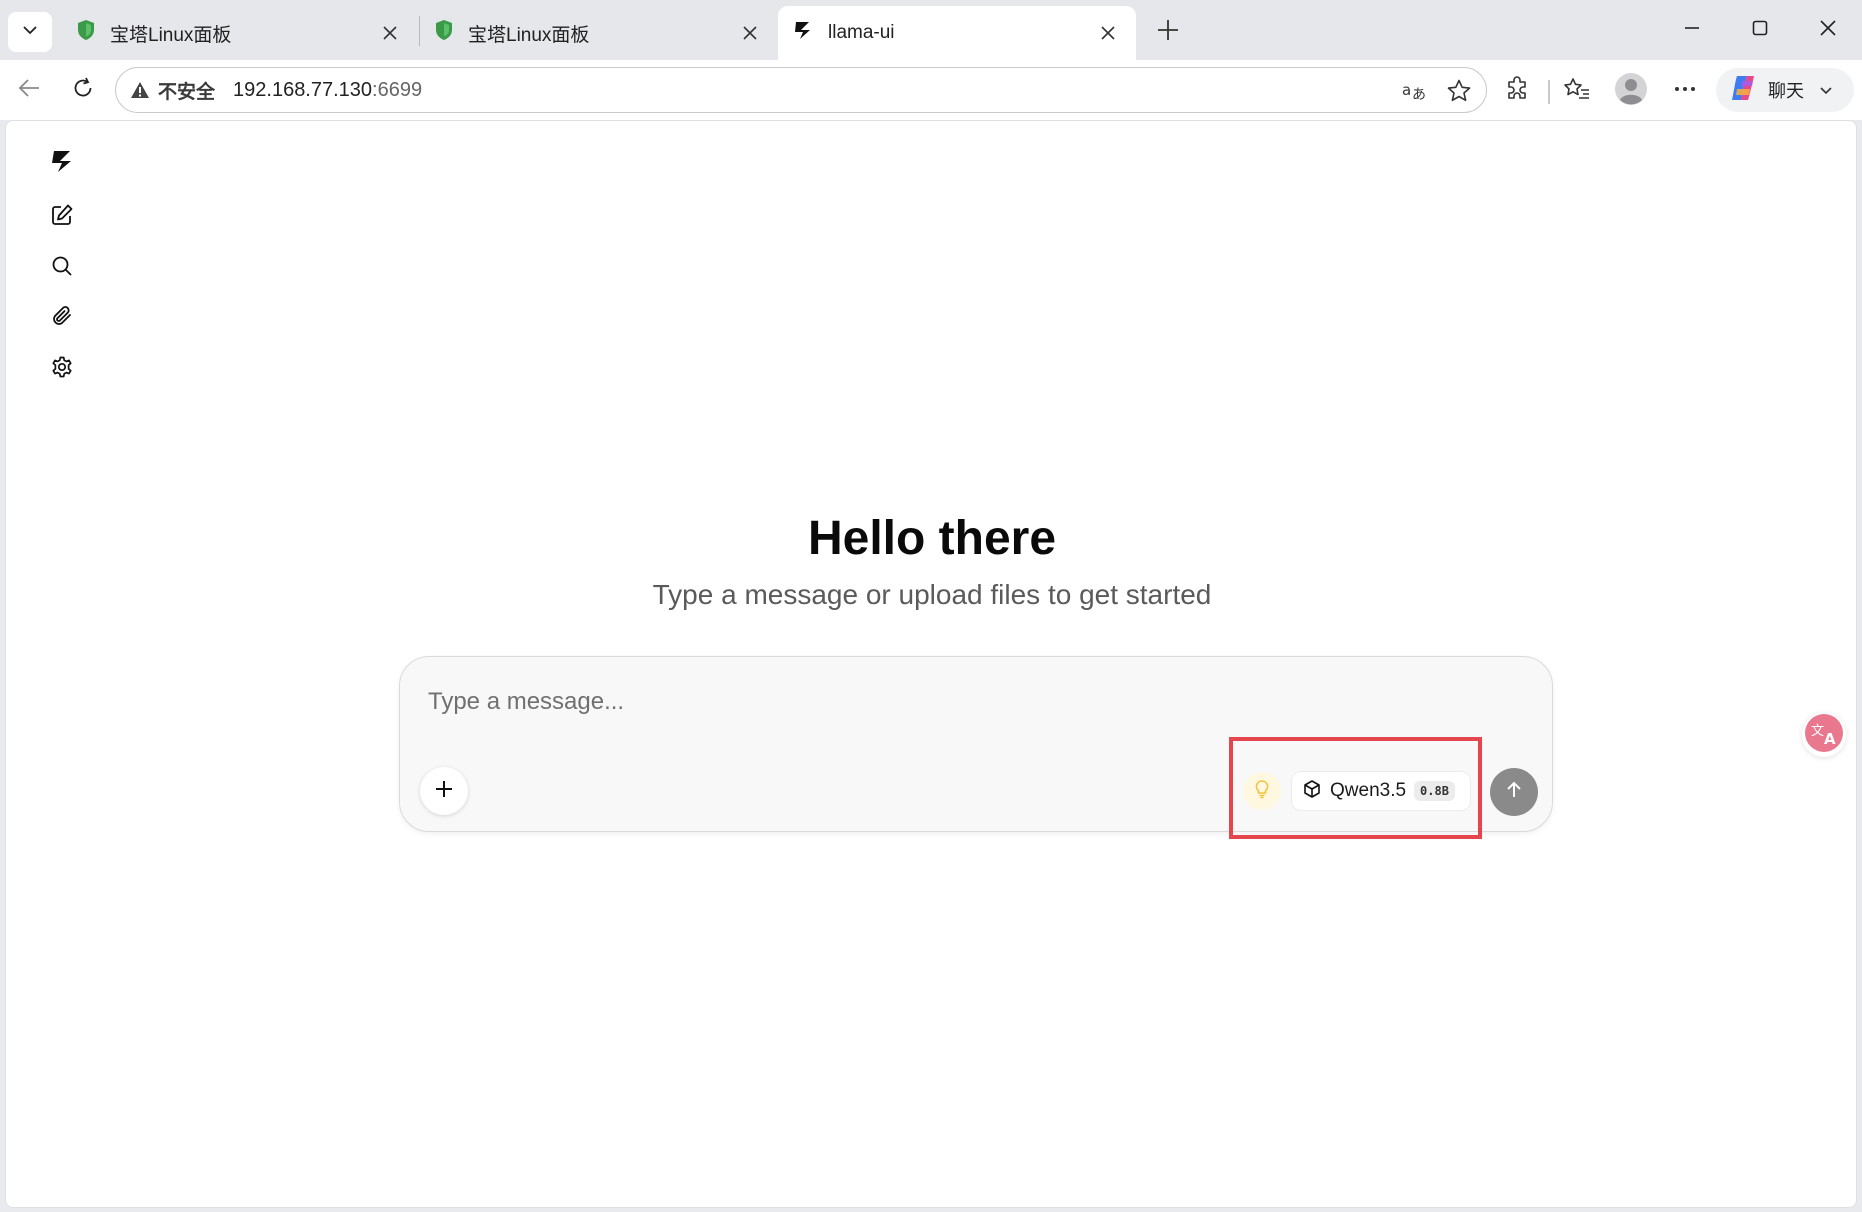 This screenshot has width=1862, height=1212. I want to click on model-selector: Qwen3.5 0.8B, so click(1381, 791).